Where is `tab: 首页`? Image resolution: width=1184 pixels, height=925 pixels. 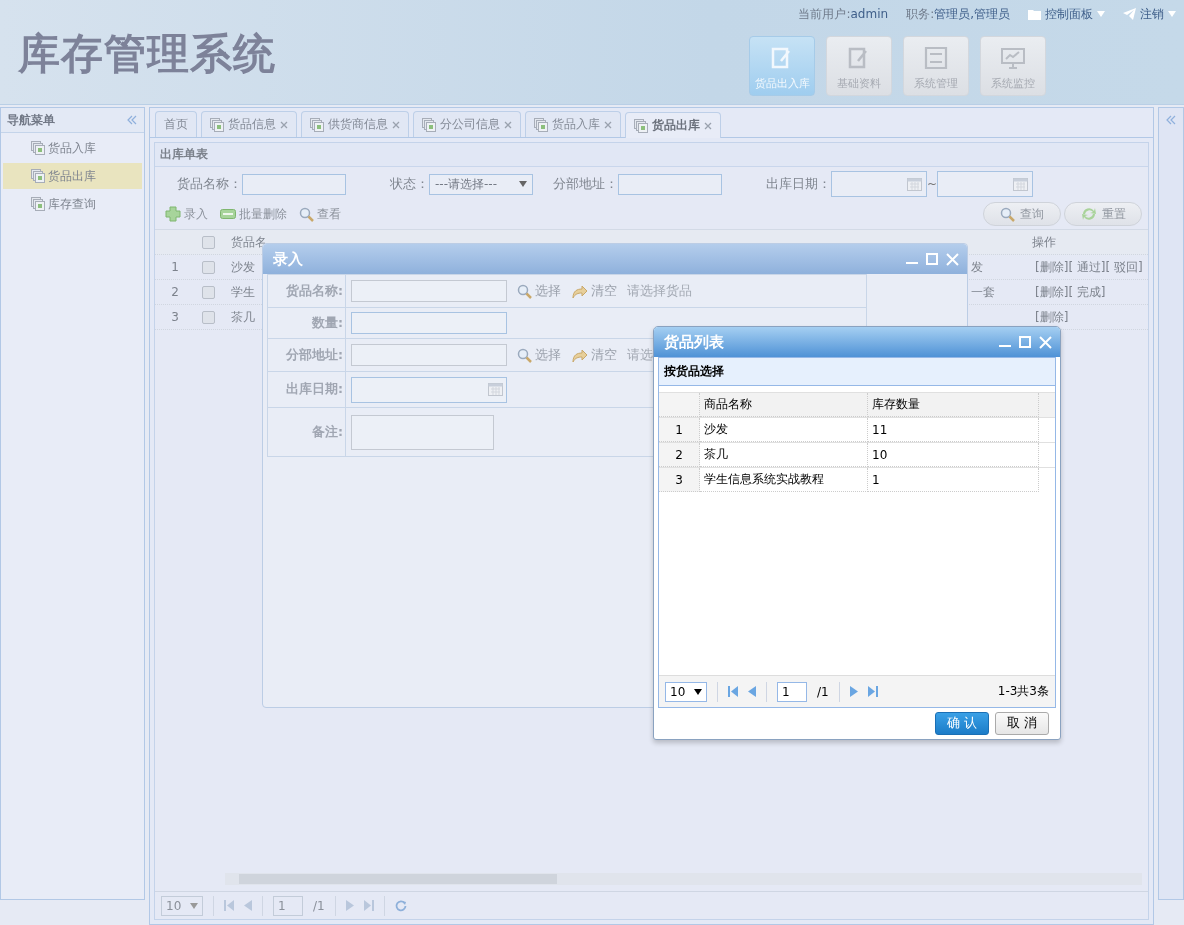 tab: 首页 is located at coordinates (176, 124).